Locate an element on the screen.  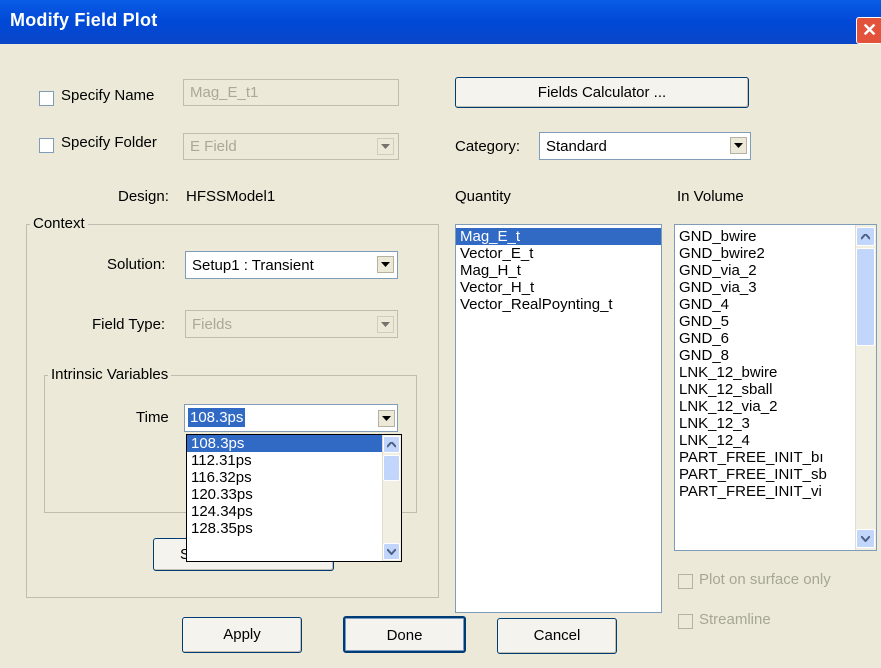
category-select: Standard is located at coordinates (645, 146).